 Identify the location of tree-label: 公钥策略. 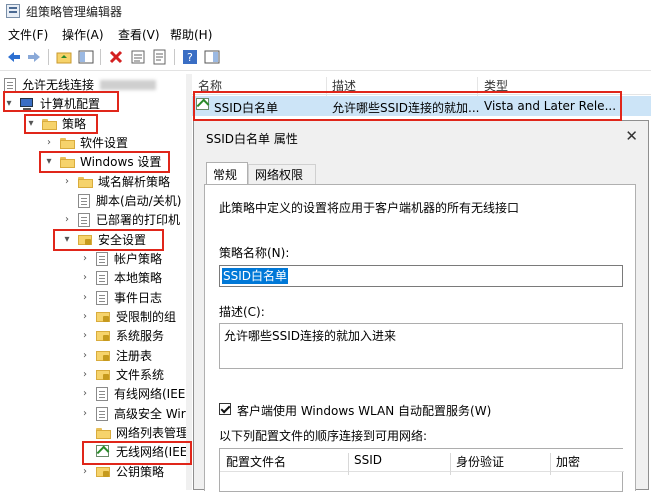
(140, 472).